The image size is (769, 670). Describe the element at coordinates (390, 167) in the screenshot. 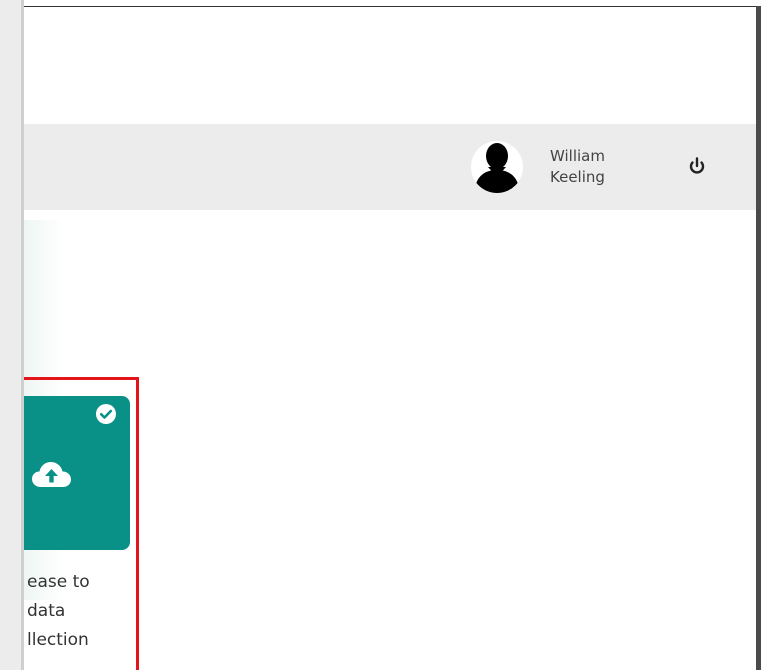

I see `top-header-bar` at that location.